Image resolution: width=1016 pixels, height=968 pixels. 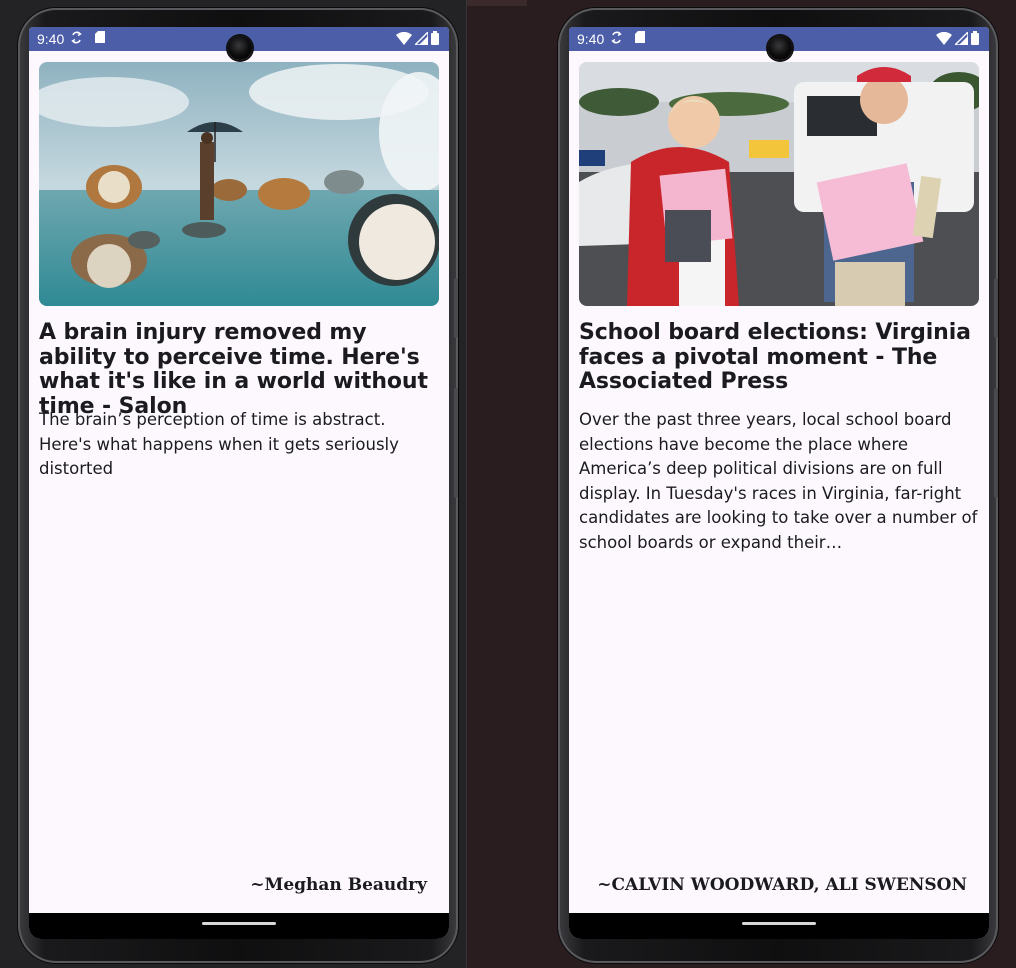 I want to click on emulator-divider, so click(x=466, y=484).